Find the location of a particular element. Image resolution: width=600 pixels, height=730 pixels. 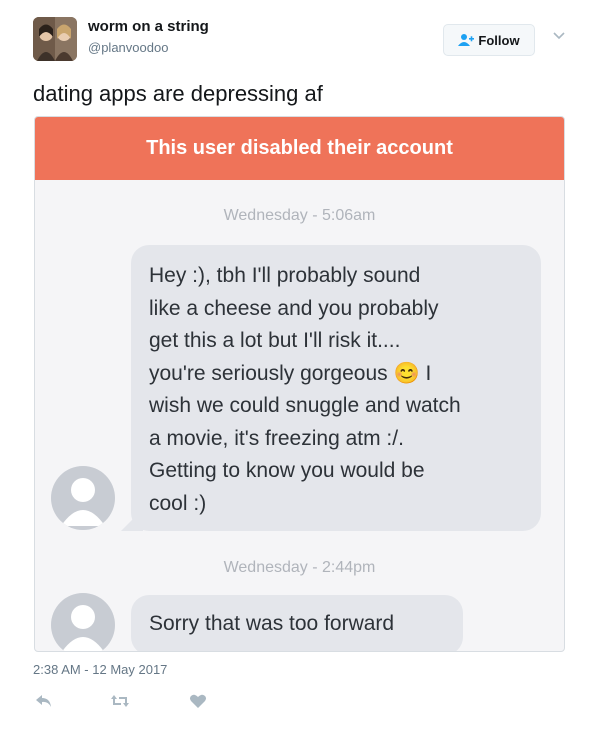

message-line: a movie, it's freezing atm :/. is located at coordinates (276, 438).